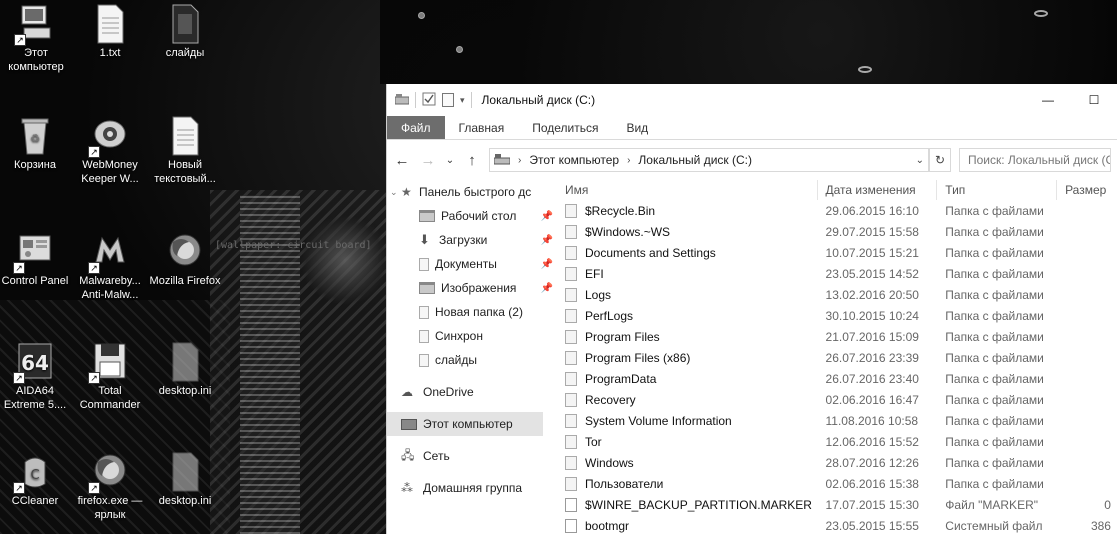 This screenshot has width=1117, height=534. Describe the element at coordinates (472, 336) in the screenshot. I see `nav-folder-sync: Синхрон` at that location.